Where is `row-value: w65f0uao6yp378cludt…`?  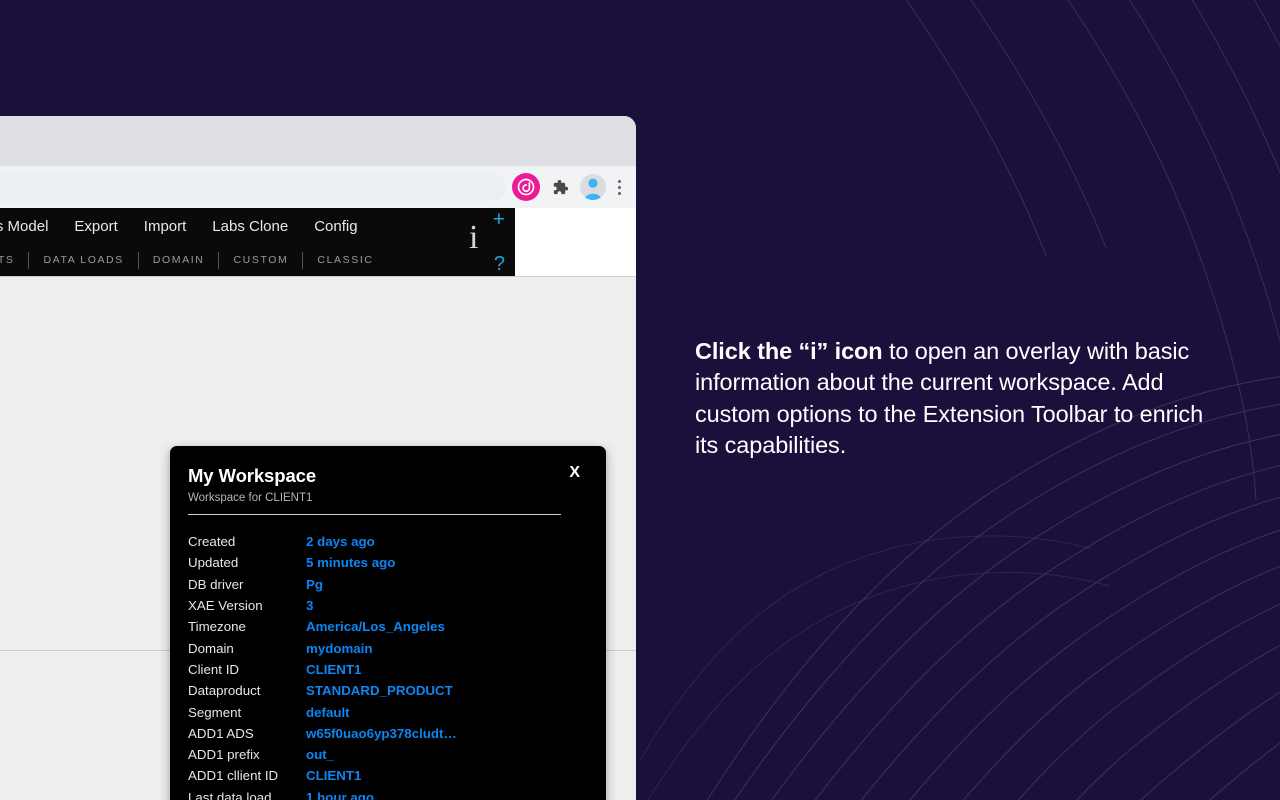
row-value: w65f0uao6yp378cludt… is located at coordinates (381, 733).